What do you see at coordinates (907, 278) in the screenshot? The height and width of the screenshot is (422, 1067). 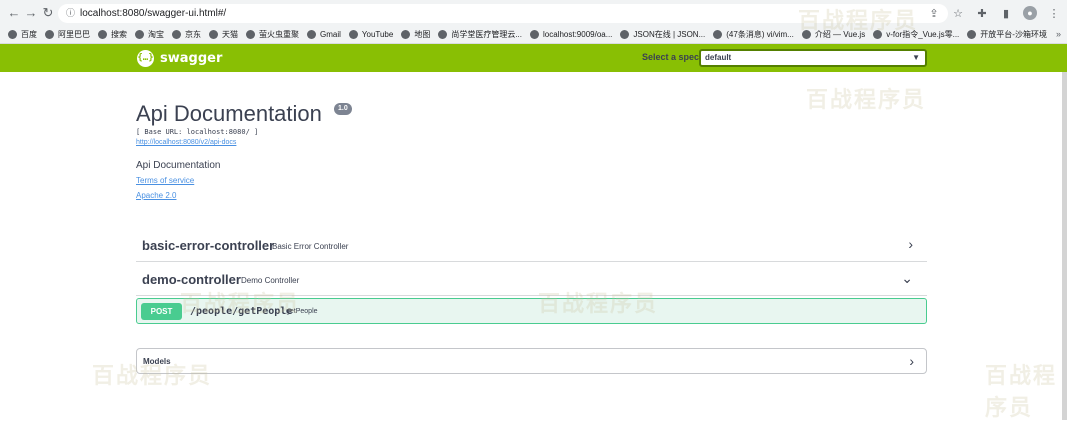 I see `chevron-down-icon: ⌄` at bounding box center [907, 278].